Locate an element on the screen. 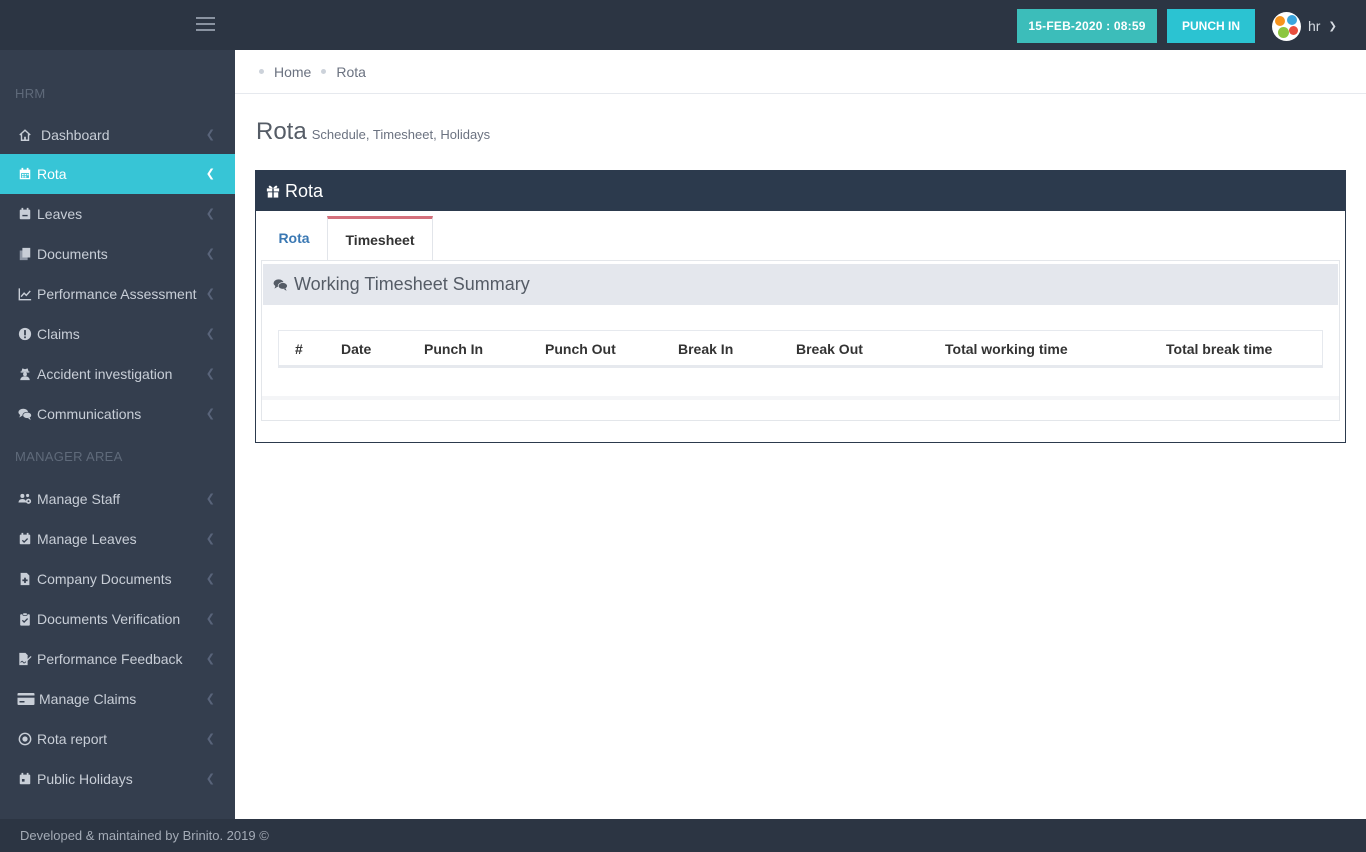  sidebar-item-accident-investigation: Accident investigation ❮ is located at coordinates (117, 374).